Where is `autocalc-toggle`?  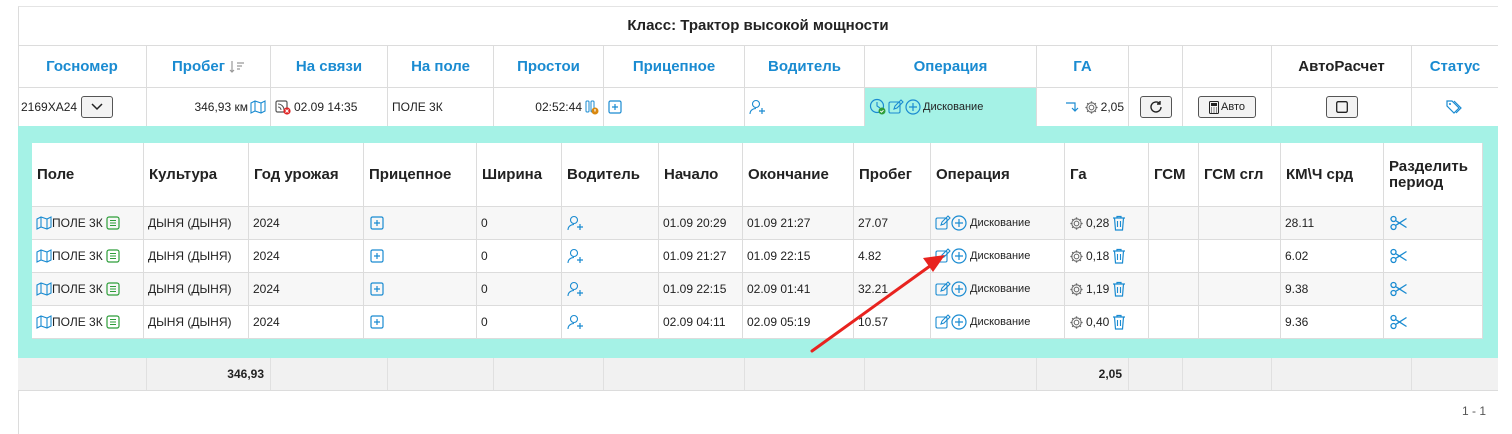 autocalc-toggle is located at coordinates (1341, 107).